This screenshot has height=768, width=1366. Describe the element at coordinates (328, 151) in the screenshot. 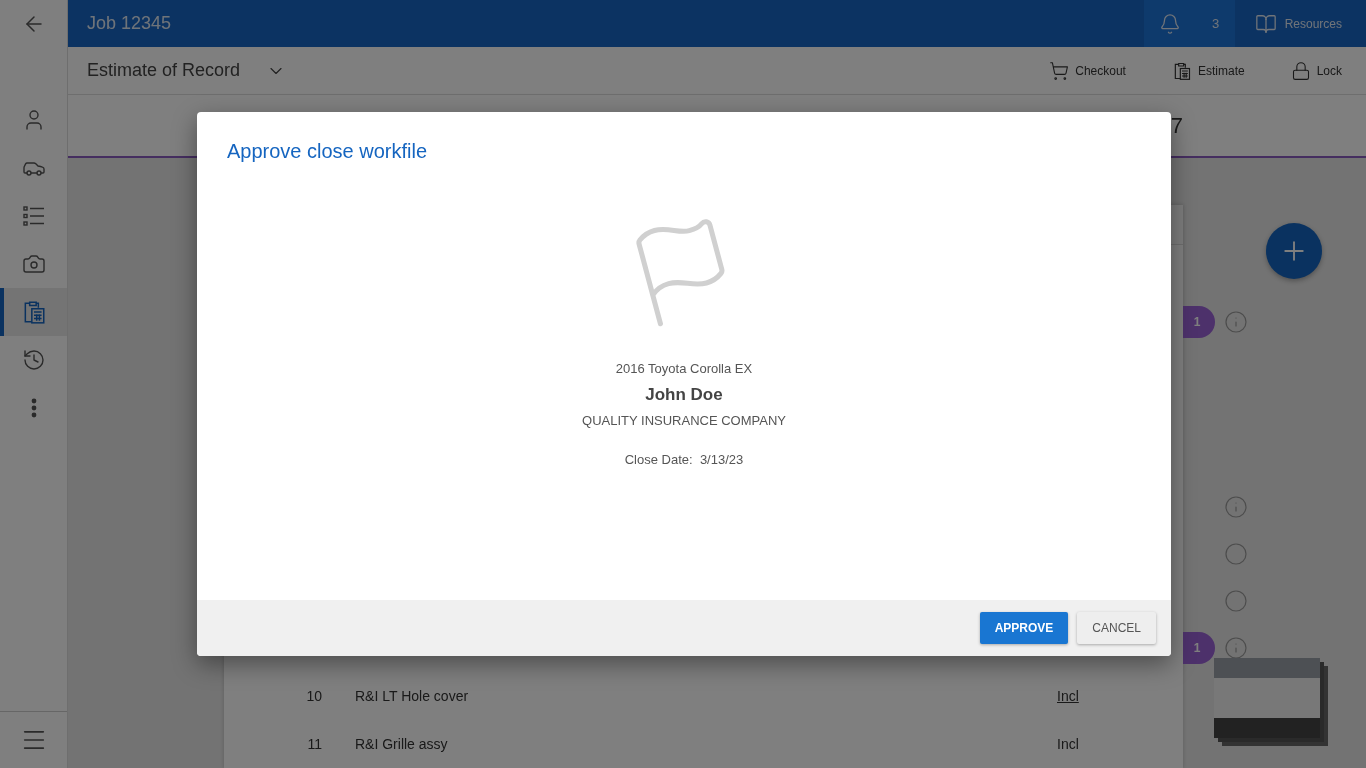

I see `dialog-title: Approve close workfile` at that location.